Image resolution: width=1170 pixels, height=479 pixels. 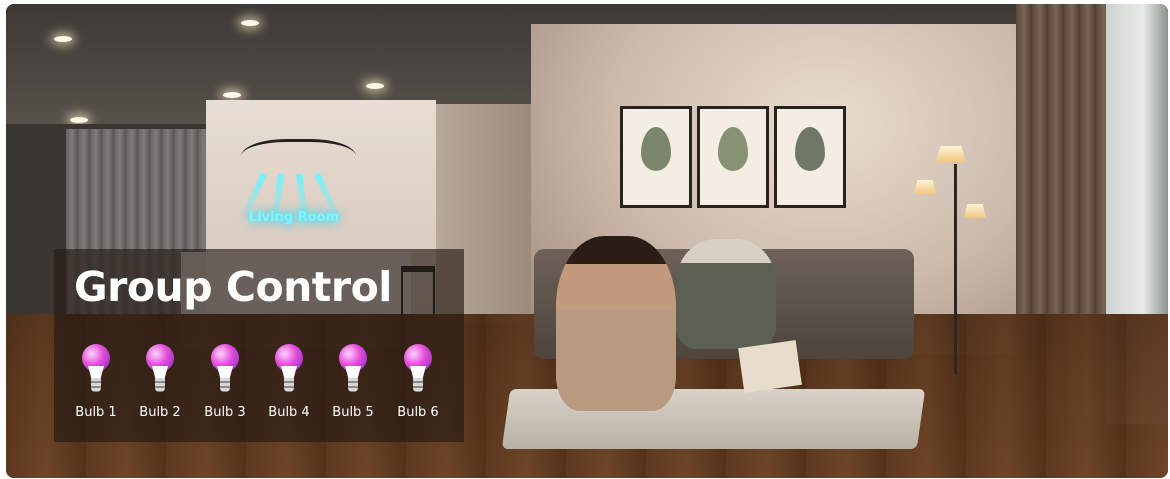 What do you see at coordinates (160, 412) in the screenshot?
I see `bulb-label: Bulb 2` at bounding box center [160, 412].